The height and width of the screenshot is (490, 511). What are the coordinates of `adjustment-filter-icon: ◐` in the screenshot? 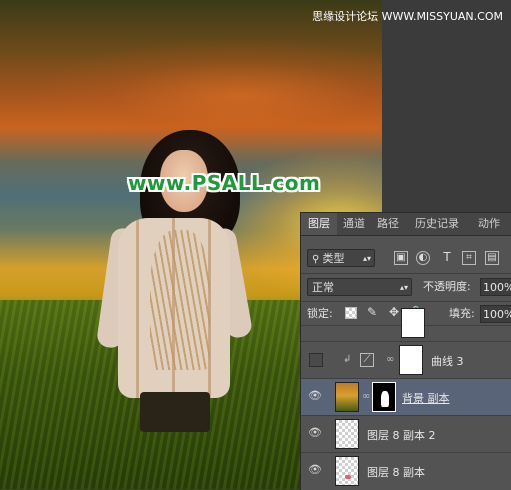 It's located at (423, 258).